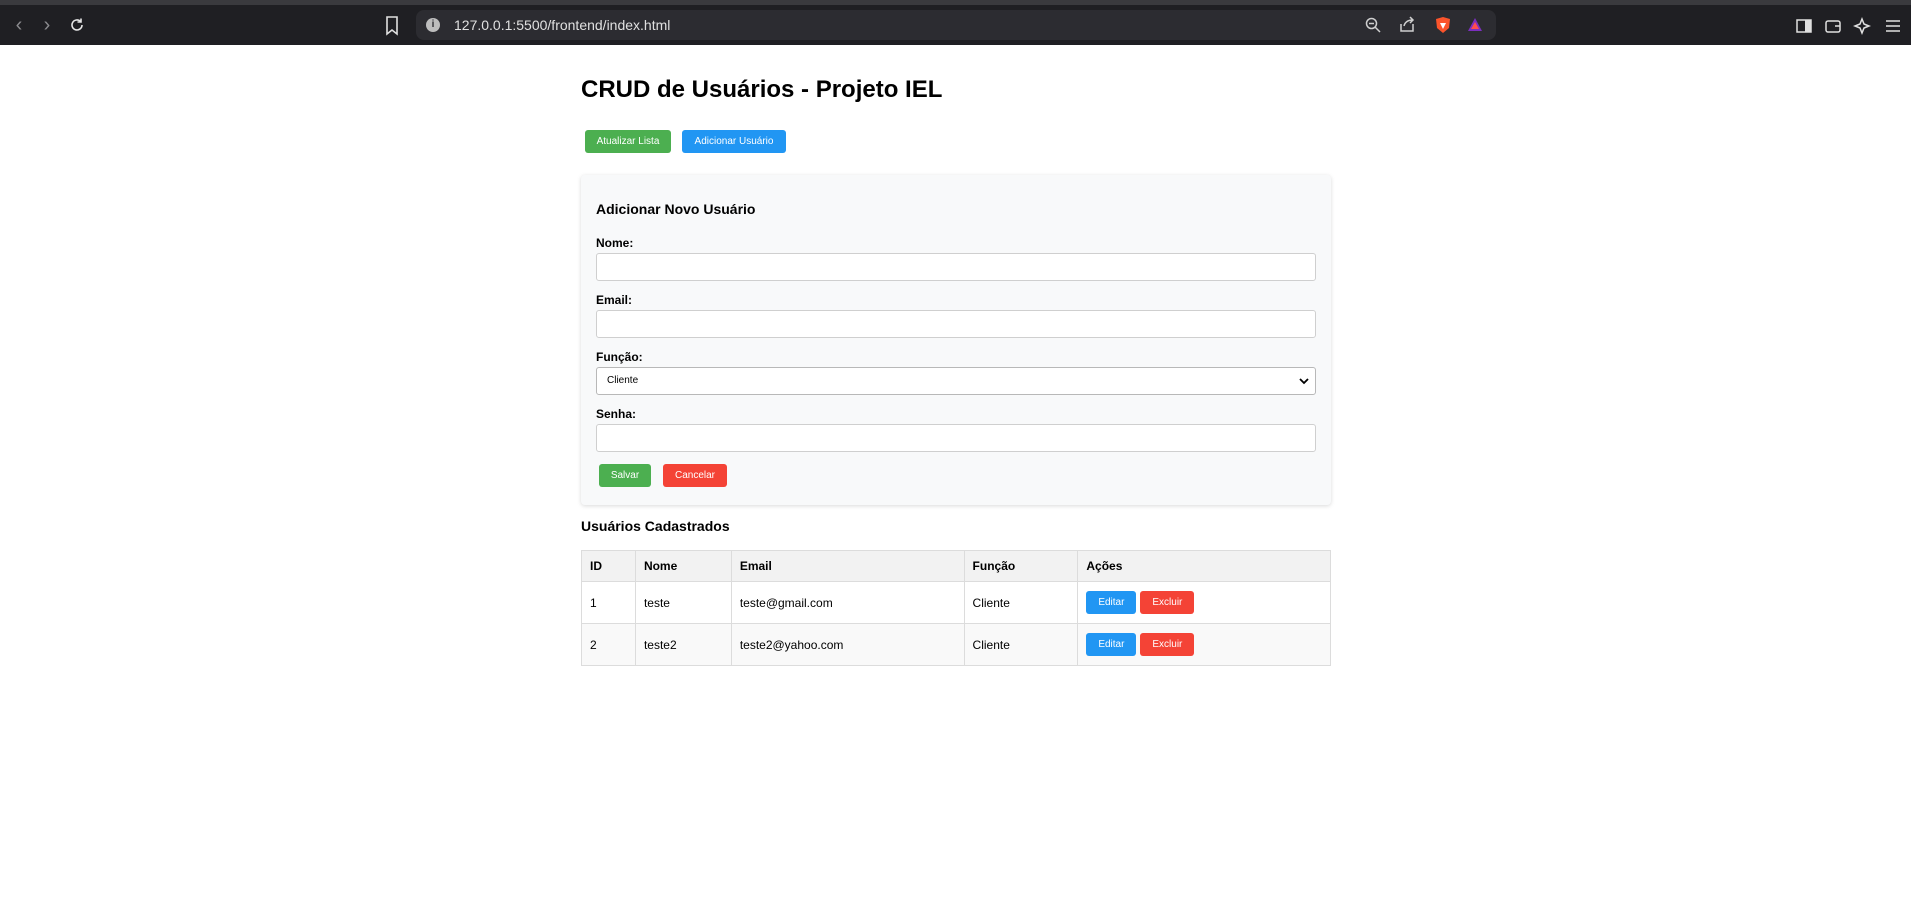 Image resolution: width=1911 pixels, height=897 pixels. Describe the element at coordinates (19, 25) in the screenshot. I see `back-icon: ‹` at that location.